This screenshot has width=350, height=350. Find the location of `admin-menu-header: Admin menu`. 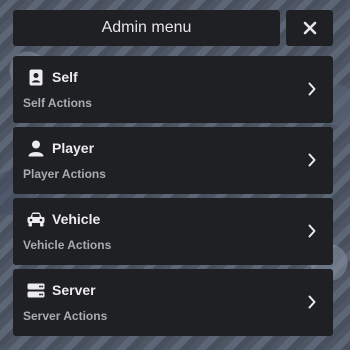

admin-menu-header: Admin menu is located at coordinates (173, 28).